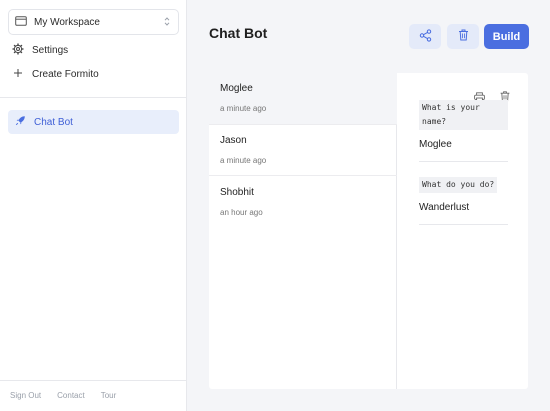 This screenshot has height=411, width=550. Describe the element at coordinates (65, 74) in the screenshot. I see `sidebar-item-label: Create Formito` at that location.